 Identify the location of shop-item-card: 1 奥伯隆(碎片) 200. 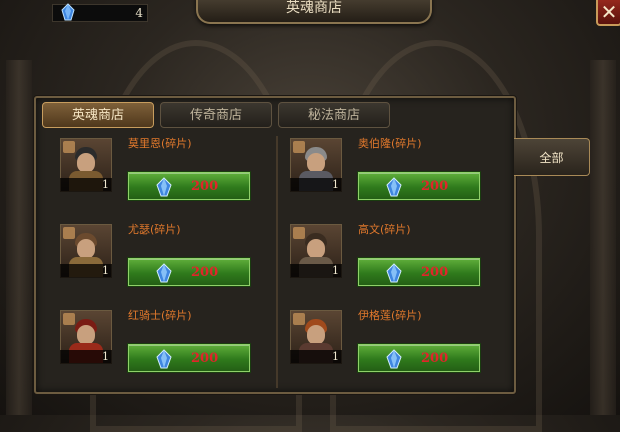
(386, 176).